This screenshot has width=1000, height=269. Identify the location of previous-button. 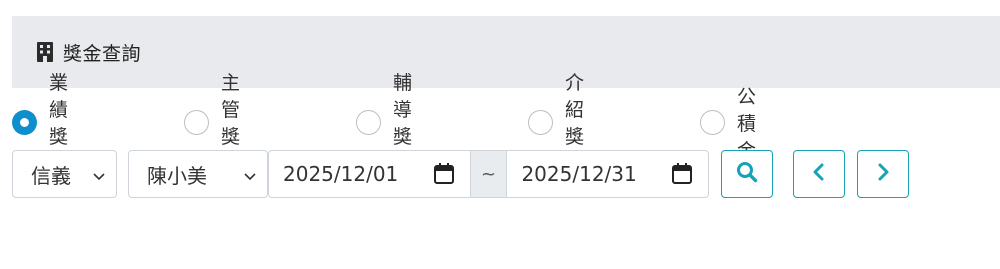
(819, 174).